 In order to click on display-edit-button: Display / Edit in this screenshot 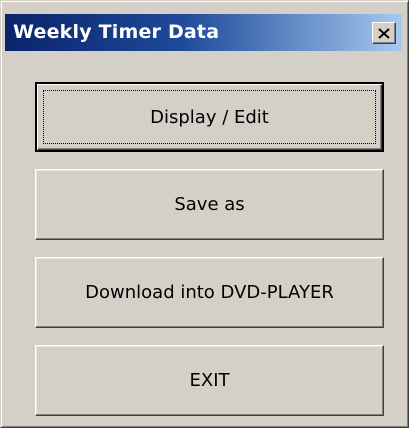, I will do `click(209, 117)`.